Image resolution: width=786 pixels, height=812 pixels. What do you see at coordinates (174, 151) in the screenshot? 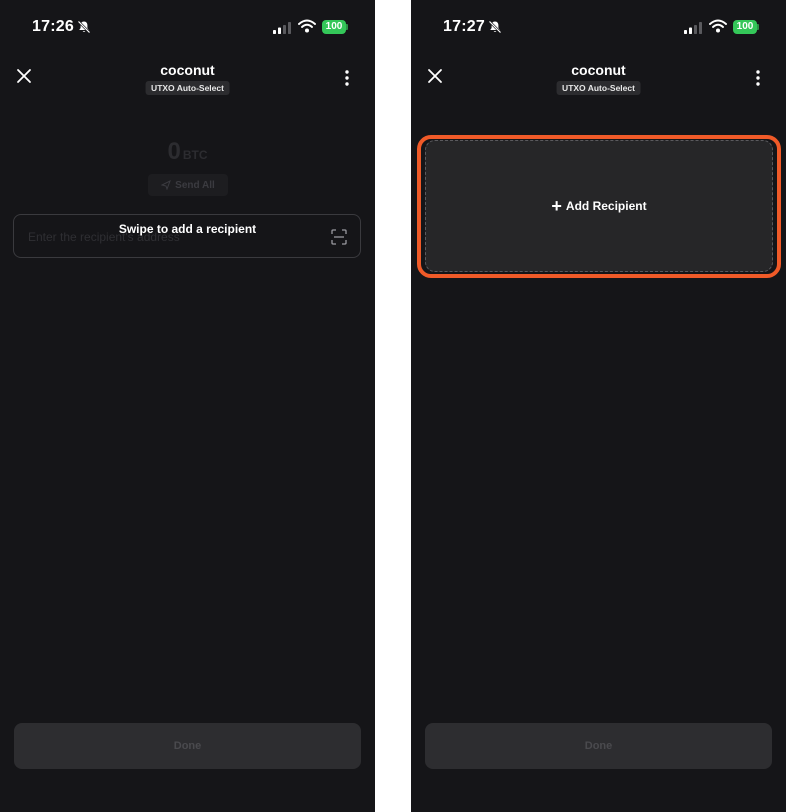
I see `amount-value: 0` at bounding box center [174, 151].